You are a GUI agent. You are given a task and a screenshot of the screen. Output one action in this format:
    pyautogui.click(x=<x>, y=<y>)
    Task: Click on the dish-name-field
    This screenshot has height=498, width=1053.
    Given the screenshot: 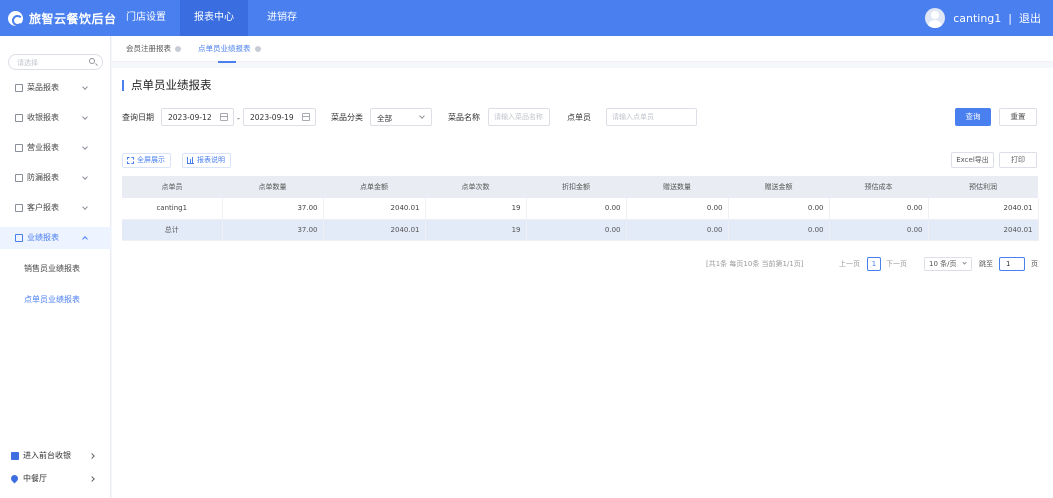 What is the action you would take?
    pyautogui.click(x=519, y=117)
    